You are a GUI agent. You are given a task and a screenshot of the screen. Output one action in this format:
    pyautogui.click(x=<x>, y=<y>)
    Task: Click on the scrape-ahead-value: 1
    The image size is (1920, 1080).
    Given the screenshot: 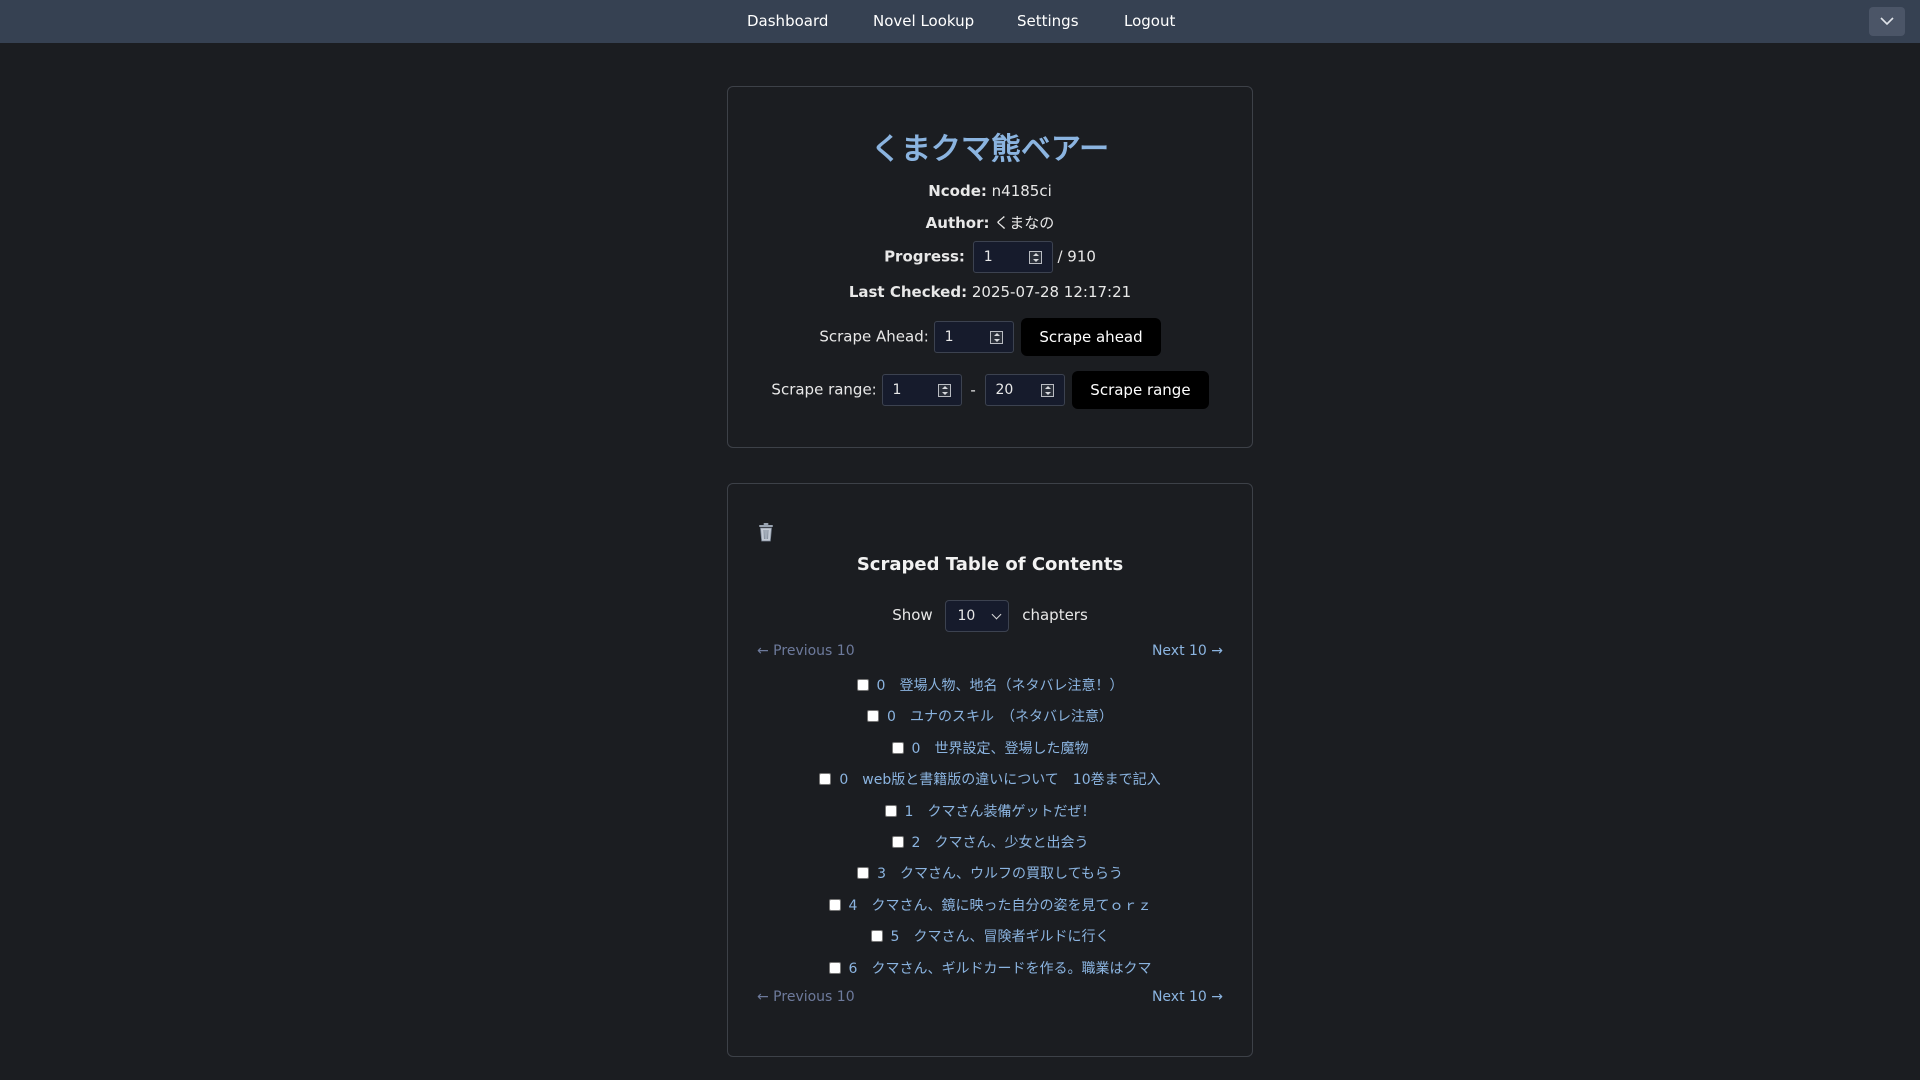 What is the action you would take?
    pyautogui.click(x=949, y=337)
    